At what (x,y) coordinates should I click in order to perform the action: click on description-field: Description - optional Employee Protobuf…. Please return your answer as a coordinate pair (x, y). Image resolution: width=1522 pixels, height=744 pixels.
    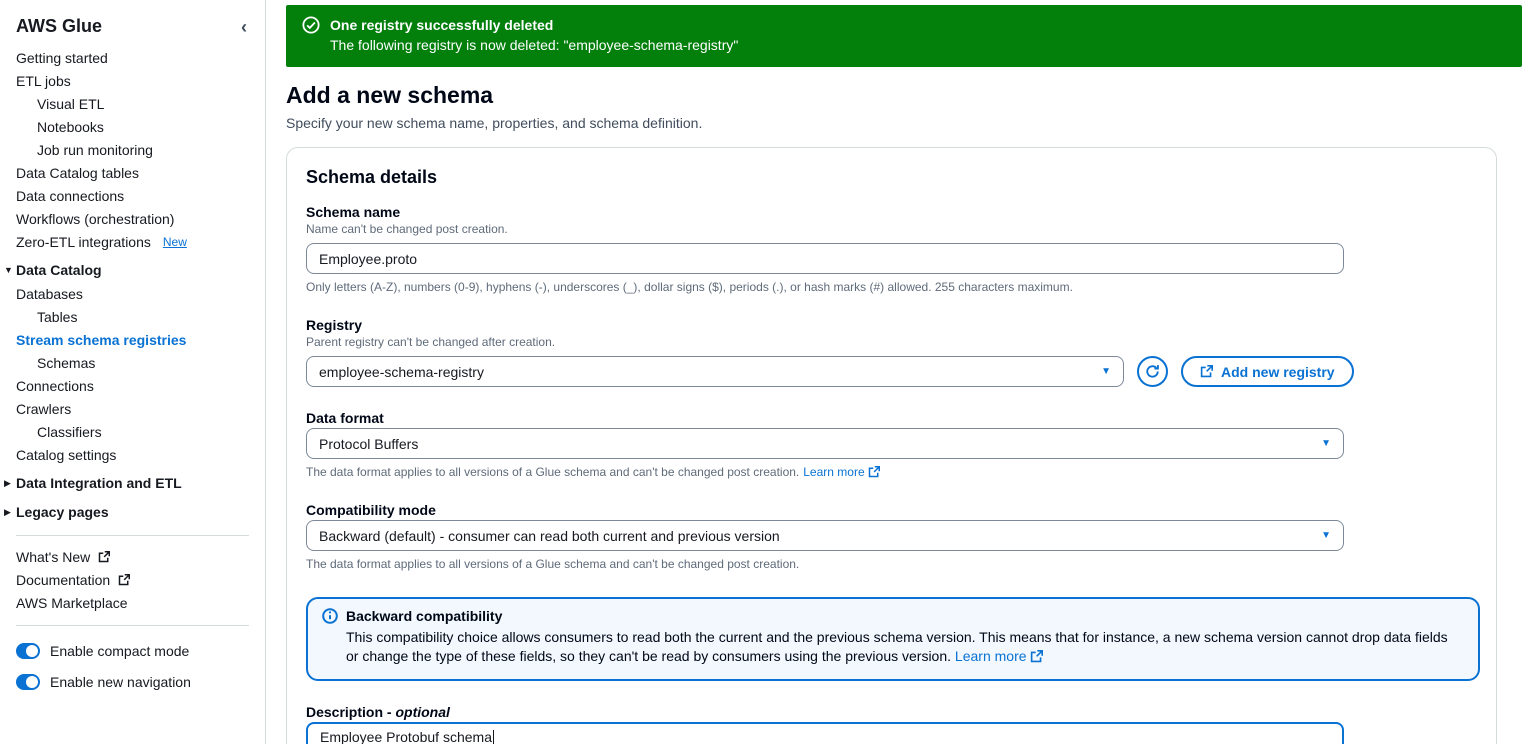
    Looking at the image, I should click on (891, 724).